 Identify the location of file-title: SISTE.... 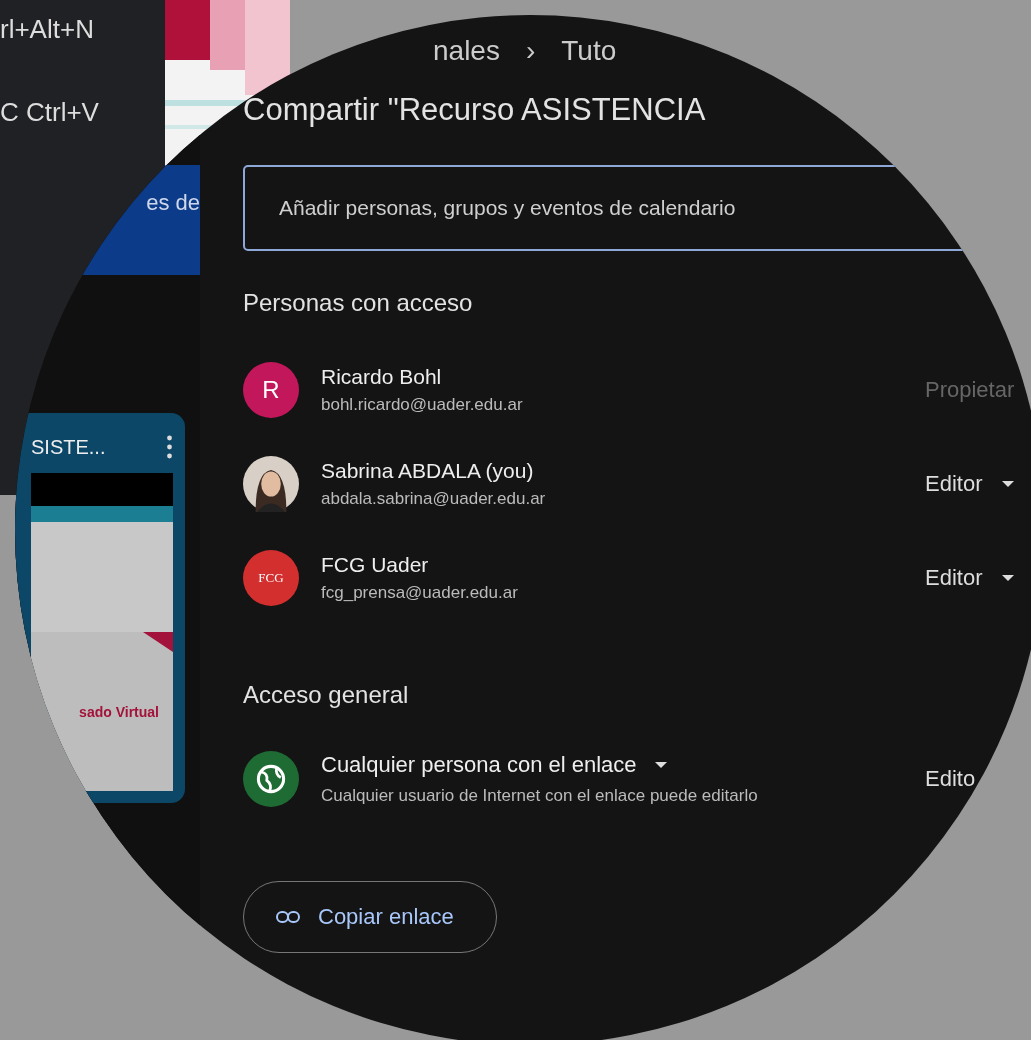
(68, 447).